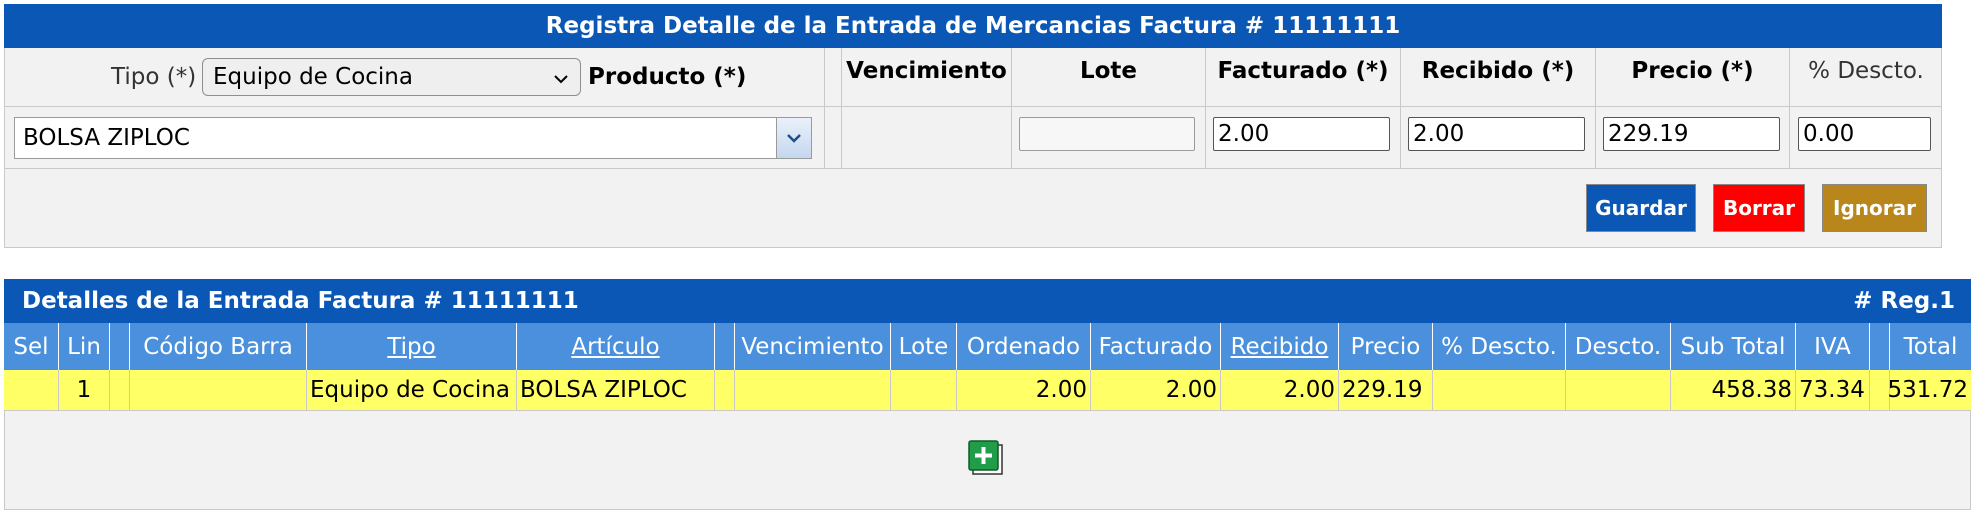 This screenshot has height=519, width=1981. Describe the element at coordinates (412, 346) in the screenshot. I see `col-tipo-sort: Tipo` at that location.